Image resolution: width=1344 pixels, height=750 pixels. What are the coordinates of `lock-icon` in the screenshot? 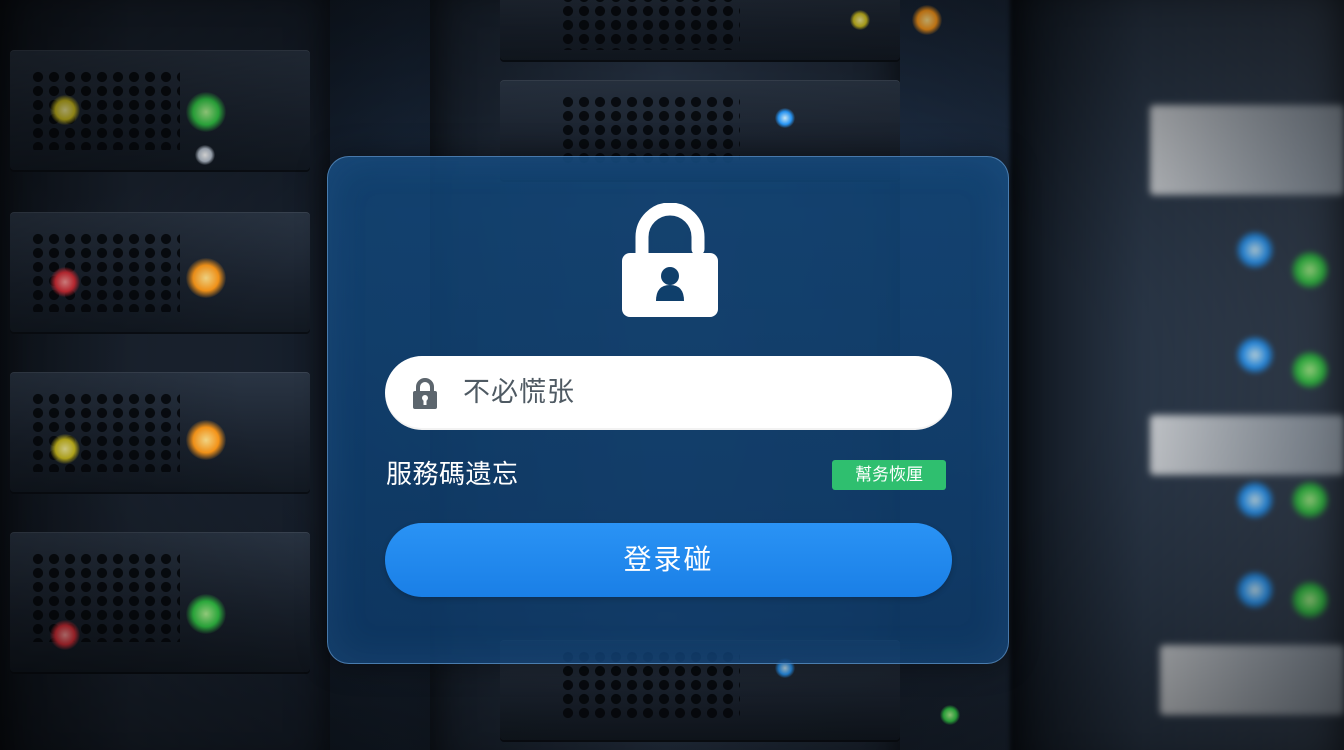 It's located at (425, 393).